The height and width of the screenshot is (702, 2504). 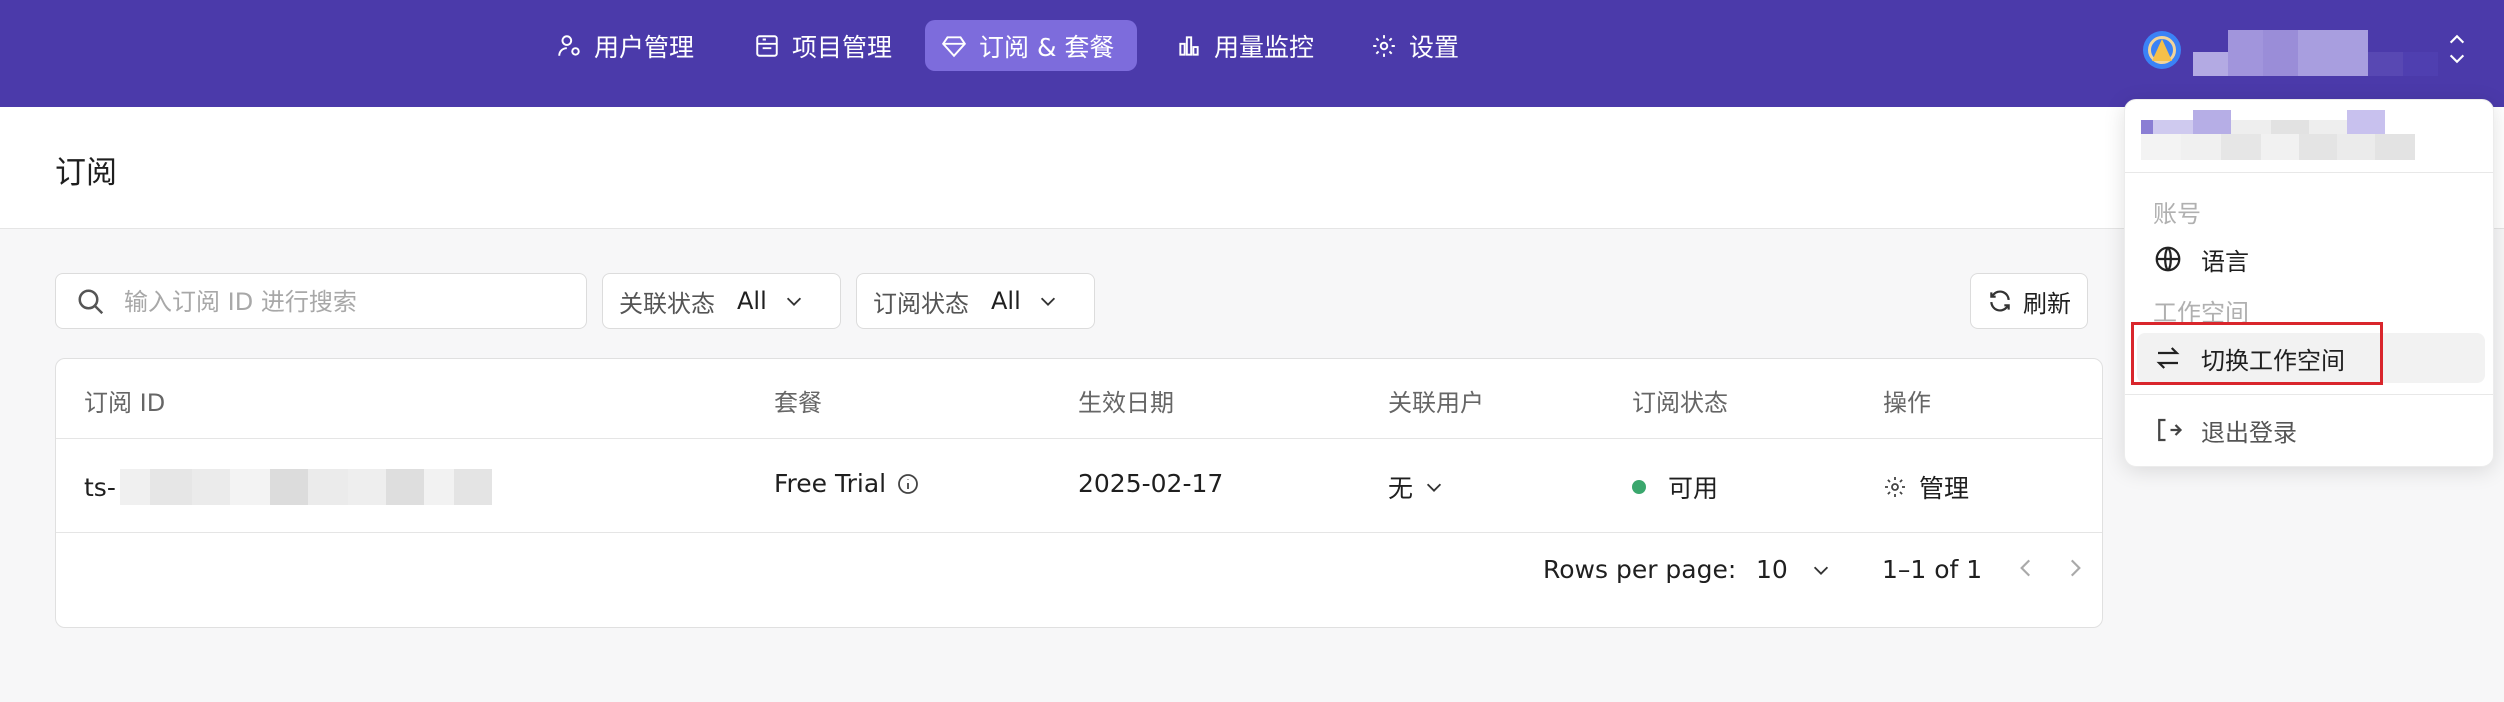 I want to click on info-icon, so click(x=908, y=484).